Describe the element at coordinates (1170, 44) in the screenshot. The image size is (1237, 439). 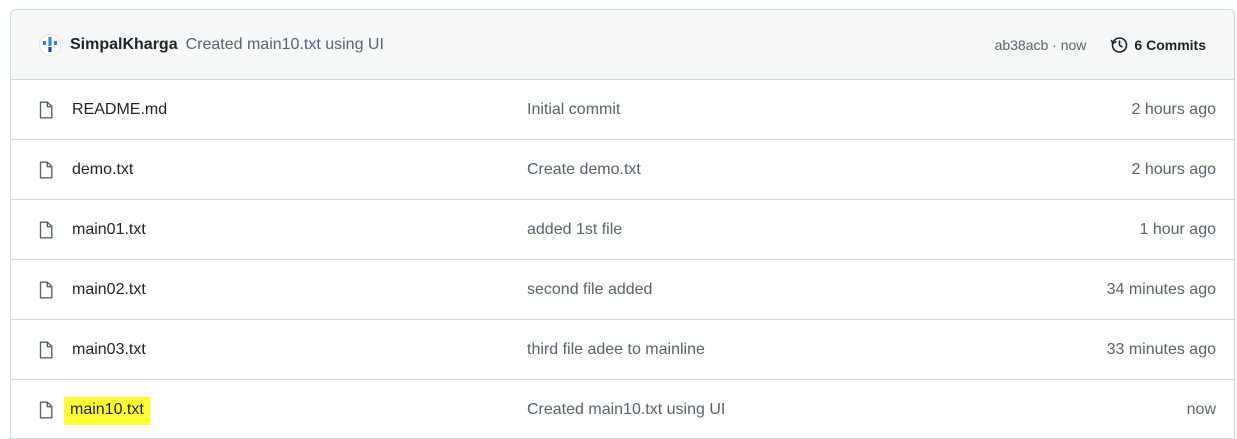
I see `commits-count-label: 6 Commits` at that location.